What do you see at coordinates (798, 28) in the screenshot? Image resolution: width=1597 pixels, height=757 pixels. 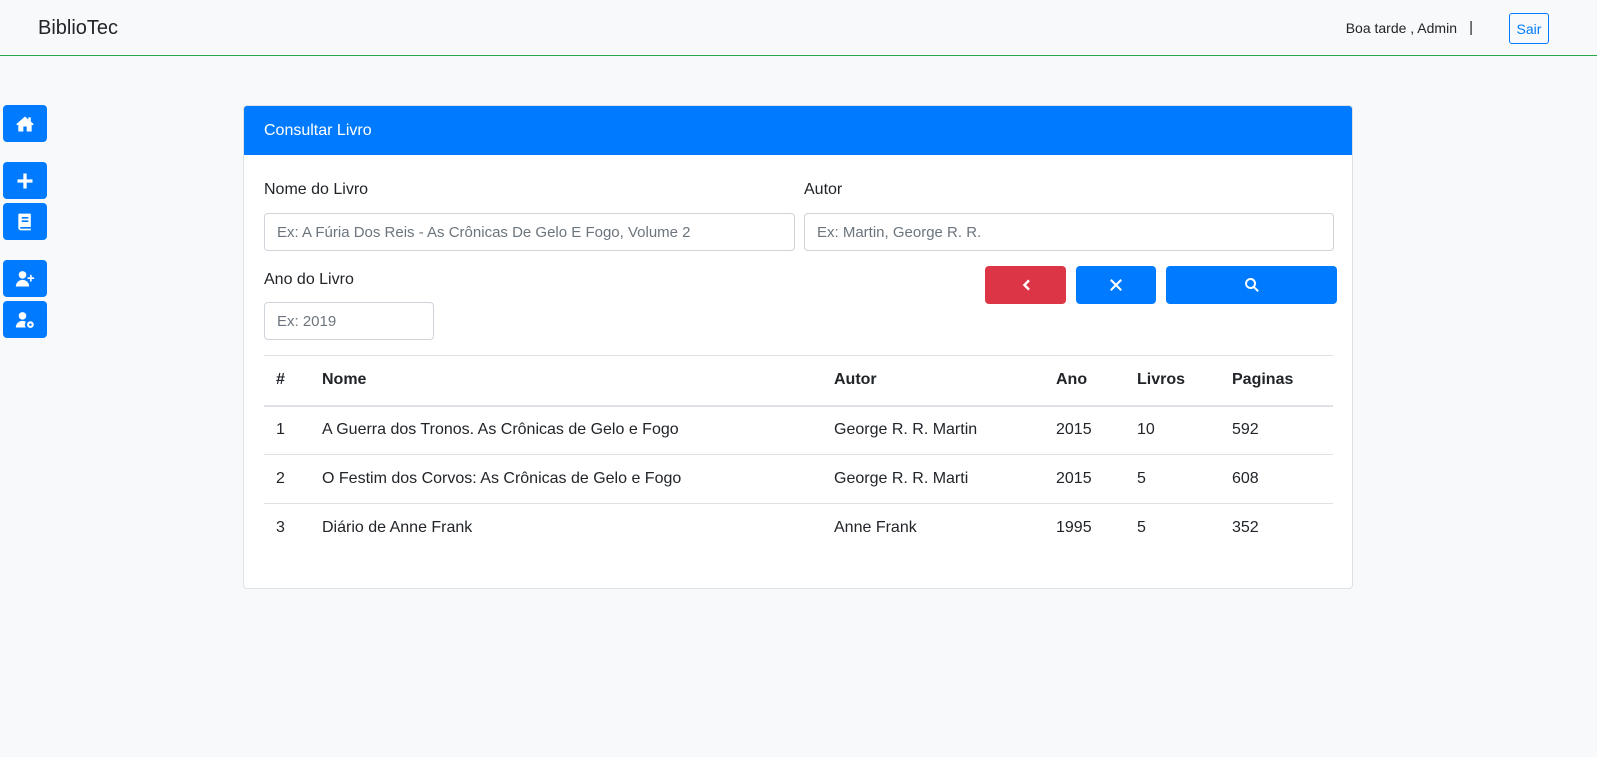 I see `navbar: BiblioTec Boa tarde , Admin | Sair` at bounding box center [798, 28].